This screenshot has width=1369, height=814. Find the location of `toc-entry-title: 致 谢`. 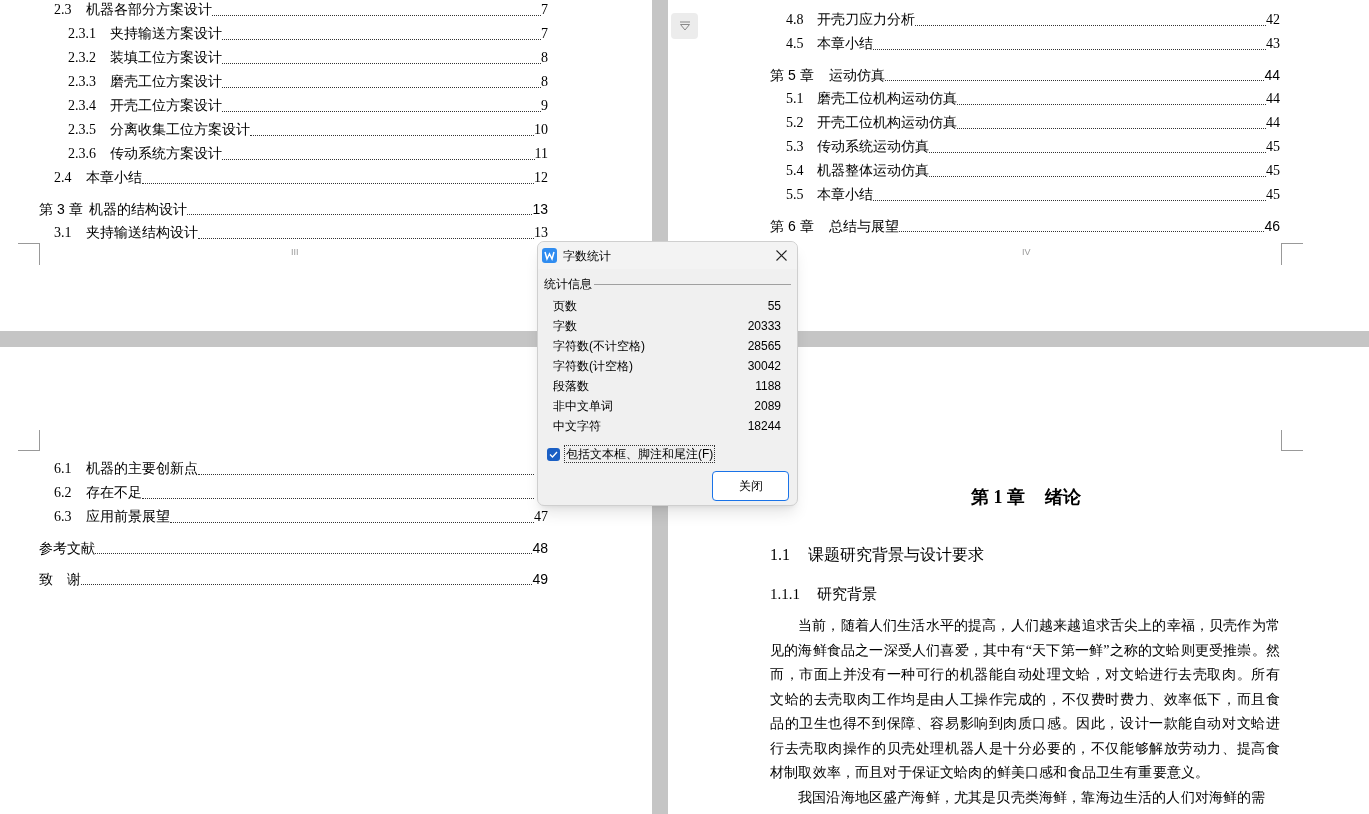

toc-entry-title: 致 谢 is located at coordinates (60, 579).